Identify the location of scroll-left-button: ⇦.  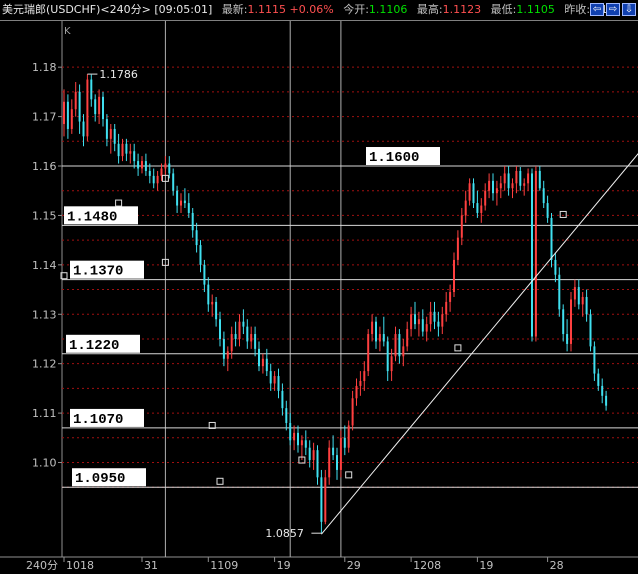
(597, 9).